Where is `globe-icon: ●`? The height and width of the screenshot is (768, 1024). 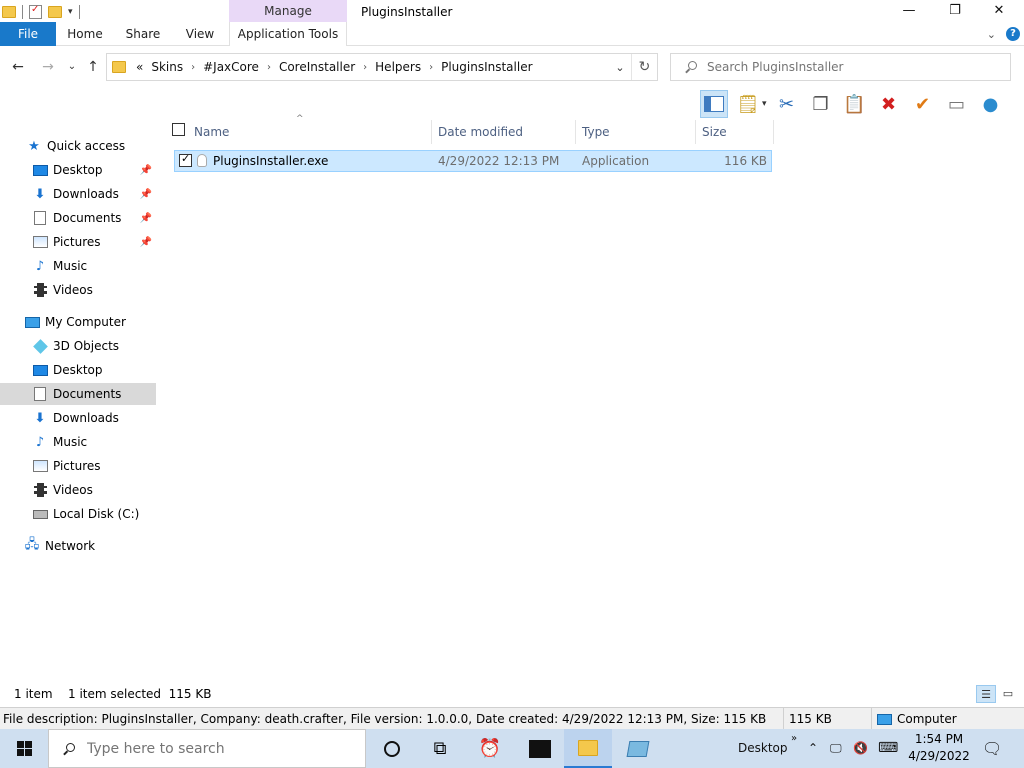 globe-icon: ● is located at coordinates (990, 104).